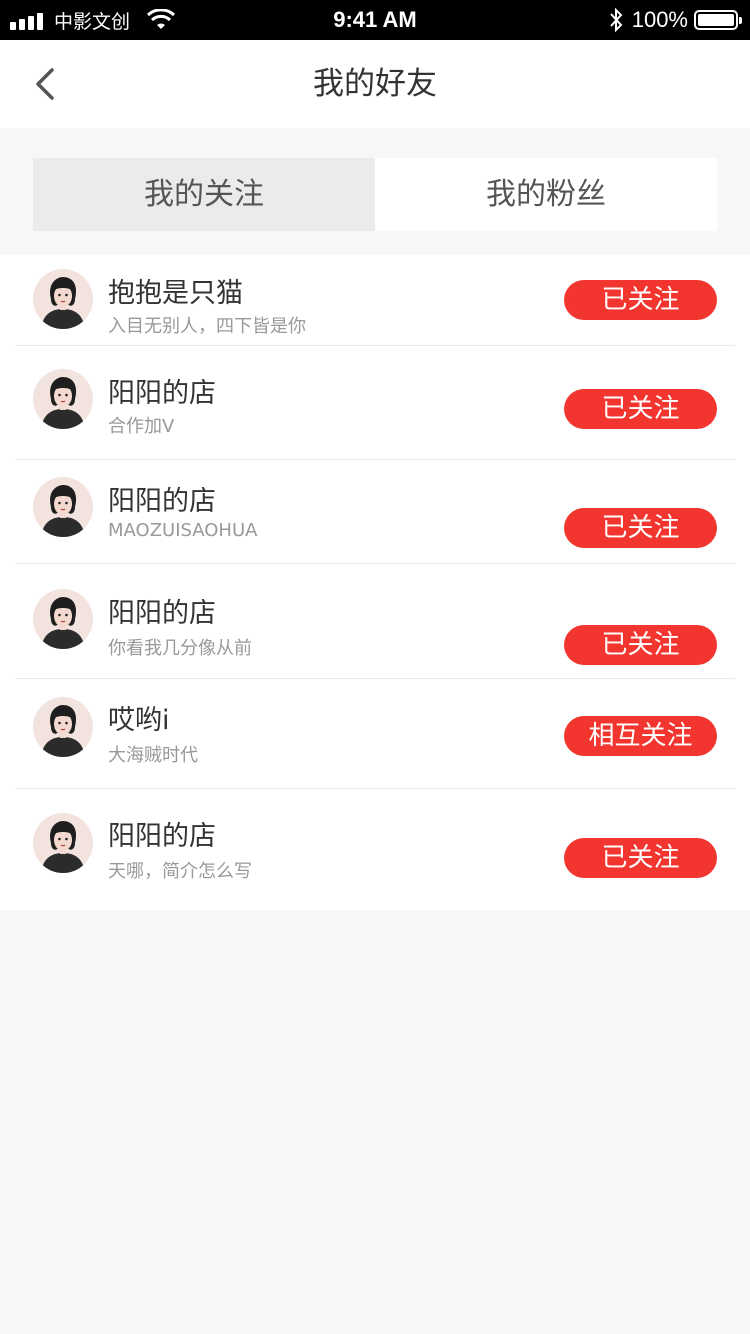 The height and width of the screenshot is (1334, 750). What do you see at coordinates (375, 621) in the screenshot?
I see `list-item: 阳阳的店你看我几分像从前 已关注` at bounding box center [375, 621].